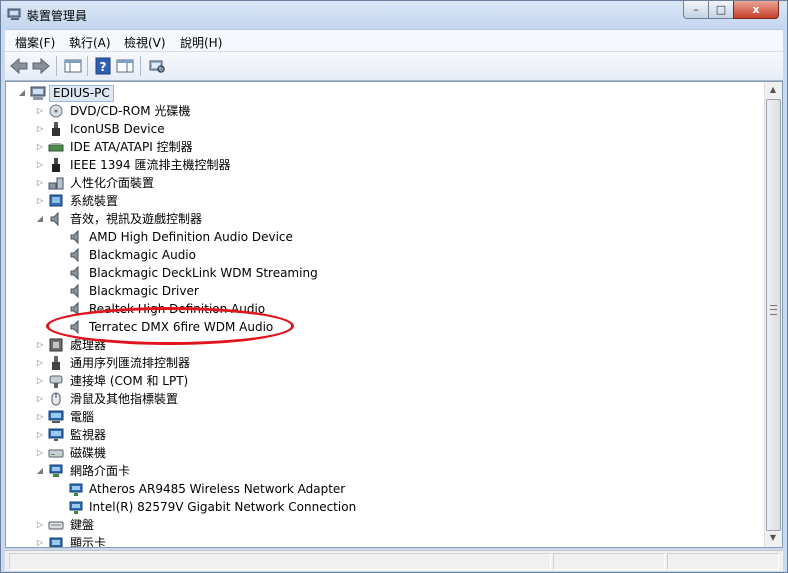 This screenshot has height=573, width=788. I want to click on tree-item-label: AMD High Definition Audio Device, so click(191, 237).